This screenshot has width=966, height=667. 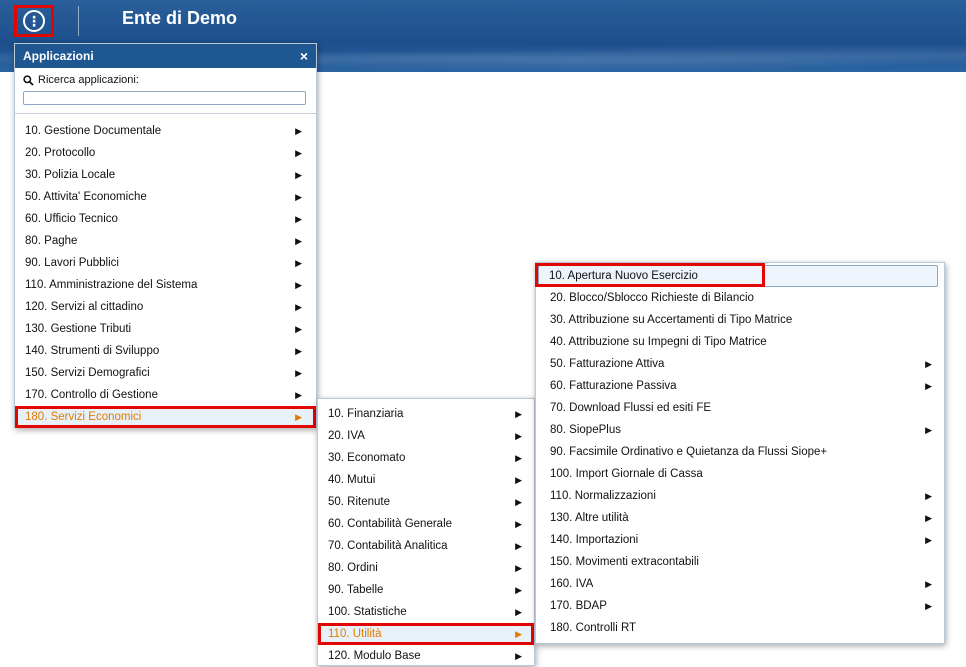 What do you see at coordinates (426, 612) in the screenshot?
I see `submenu-item-statistiche: 100. Statistiche ▶` at bounding box center [426, 612].